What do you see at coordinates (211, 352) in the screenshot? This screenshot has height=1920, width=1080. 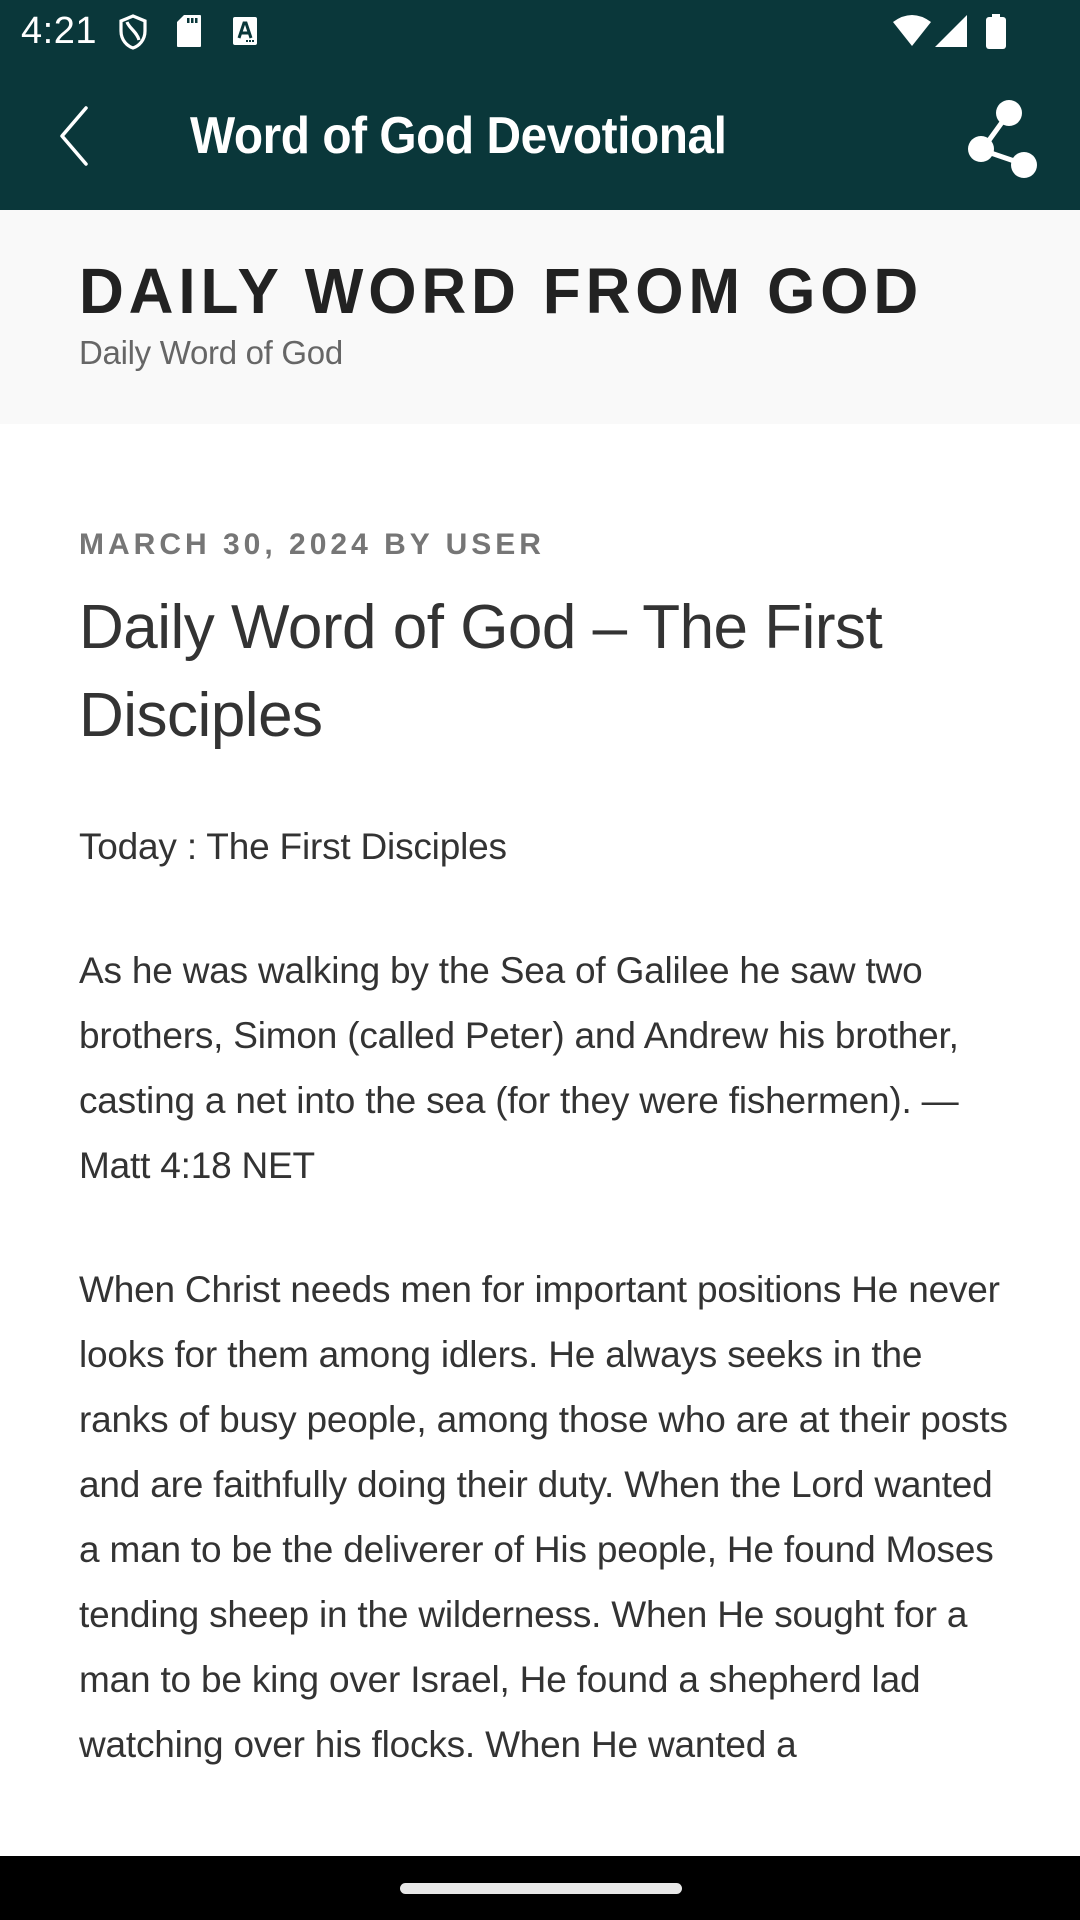 I see `site-tagline: Daily Word of God` at bounding box center [211, 352].